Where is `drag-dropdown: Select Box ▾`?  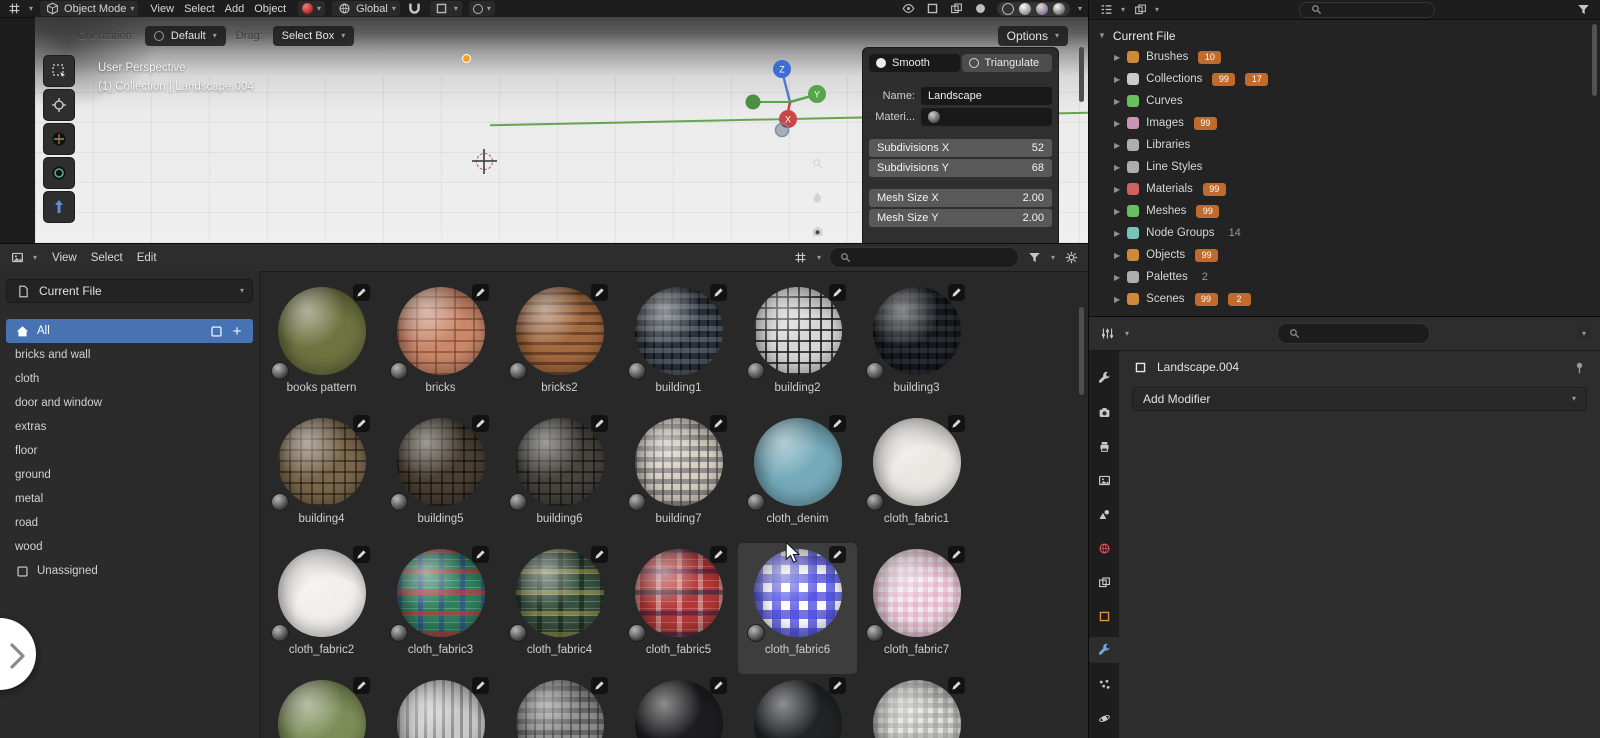
drag-dropdown: Select Box ▾ is located at coordinates (313, 36).